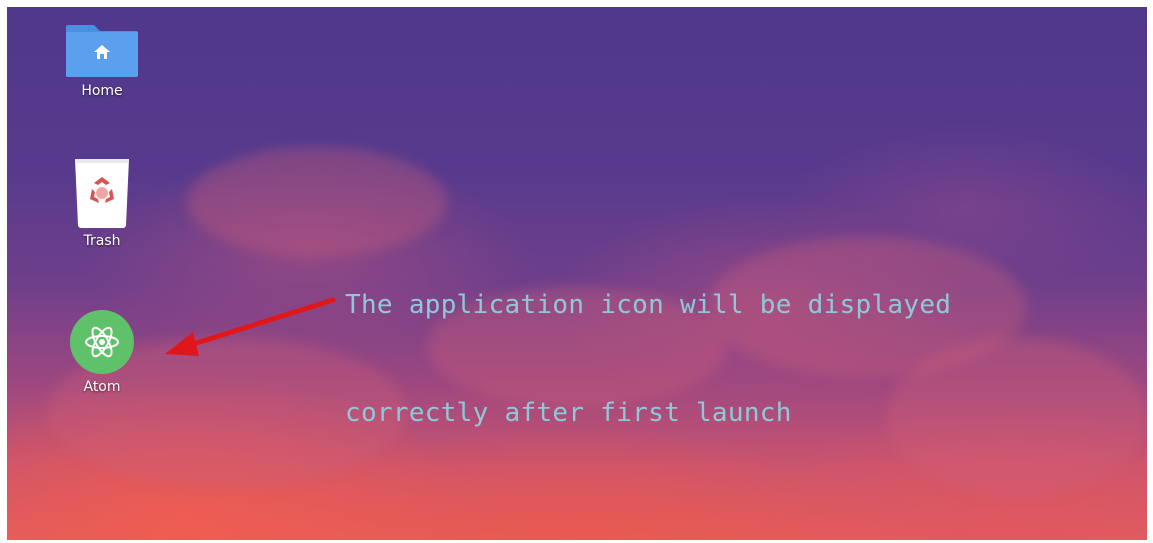 Image resolution: width=1153 pixels, height=543 pixels. I want to click on desktop-icon-trash: Trash, so click(102, 203).